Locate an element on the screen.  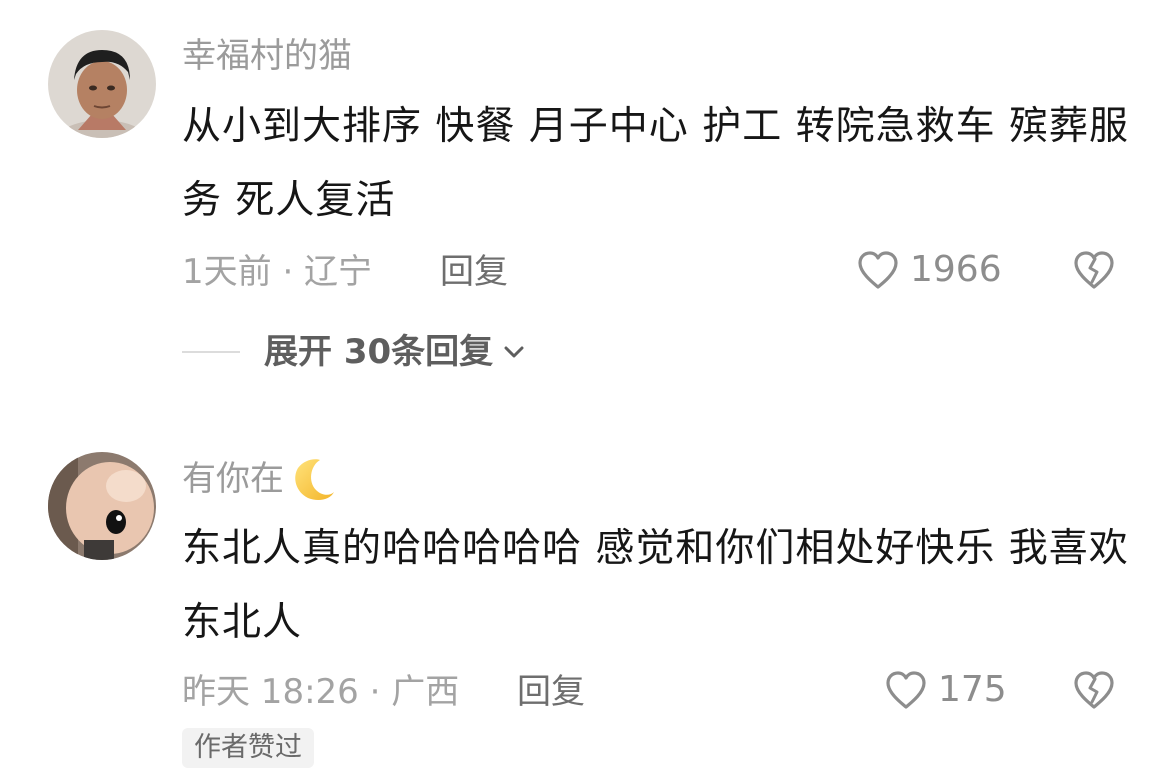
comment-text: 从小到大排序 快餐 月子中心 护工 转院急救车 殡葬服务 死人复活 is located at coordinates (655, 163).